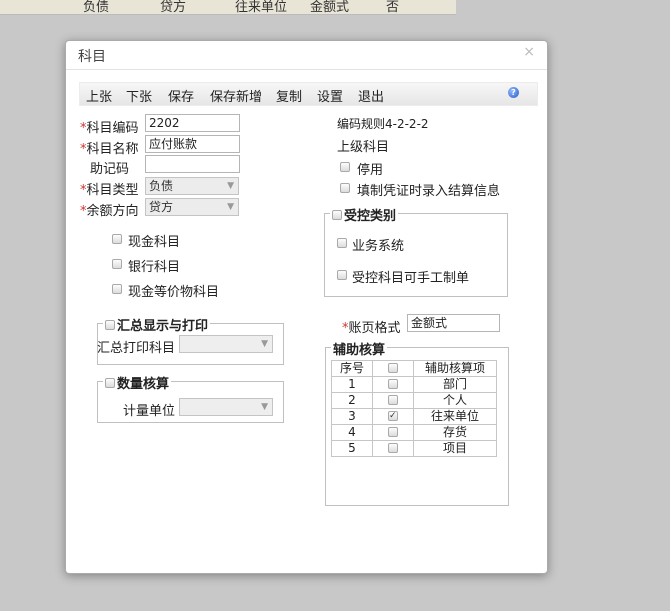  Describe the element at coordinates (306, 55) in the screenshot. I see `dialog-titlebar: 科目 ×` at that location.